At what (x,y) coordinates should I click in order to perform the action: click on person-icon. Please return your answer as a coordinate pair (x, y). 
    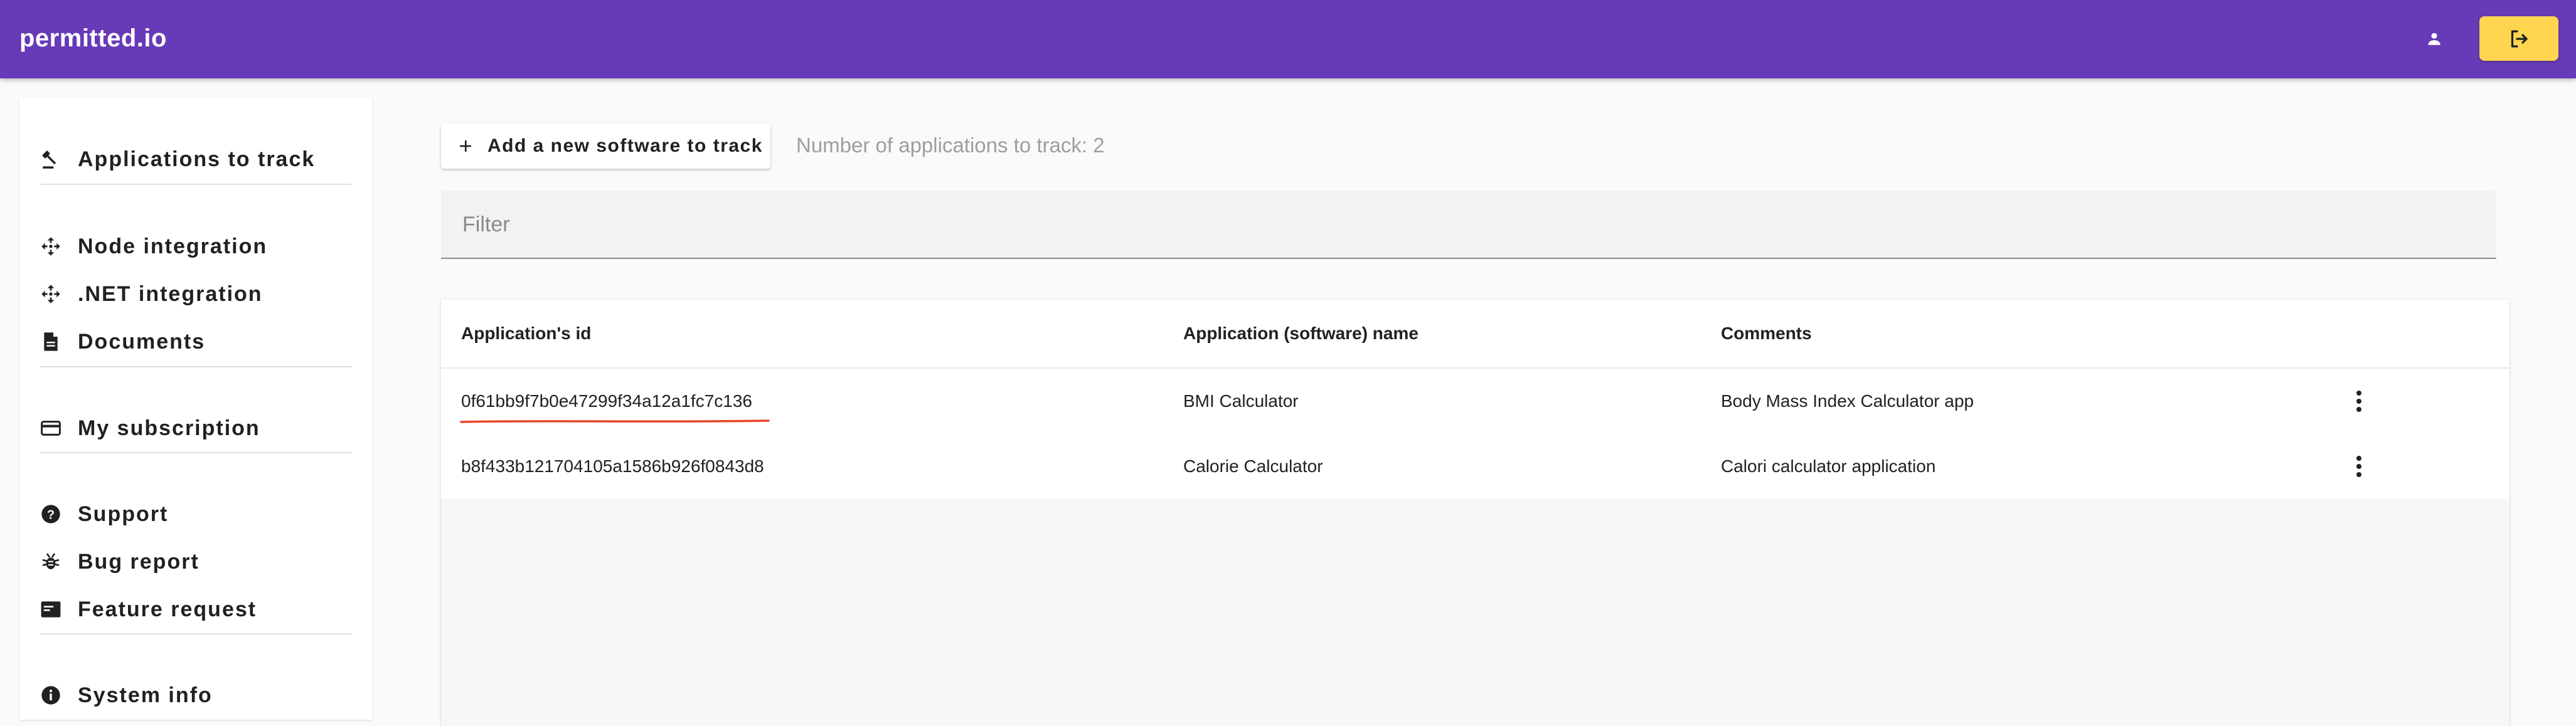
    Looking at the image, I should click on (2434, 39).